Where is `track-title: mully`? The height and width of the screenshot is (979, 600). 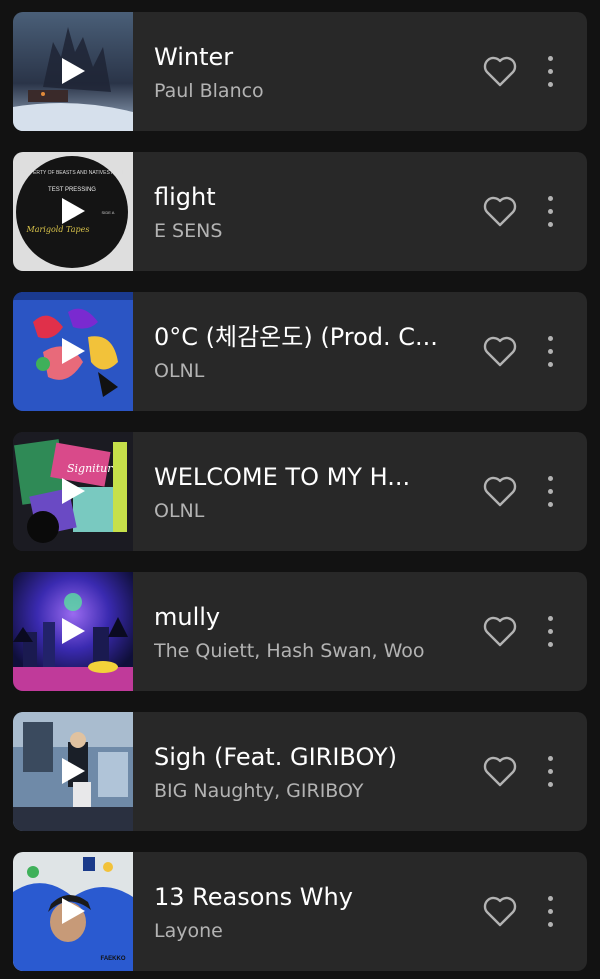 track-title: mully is located at coordinates (187, 617).